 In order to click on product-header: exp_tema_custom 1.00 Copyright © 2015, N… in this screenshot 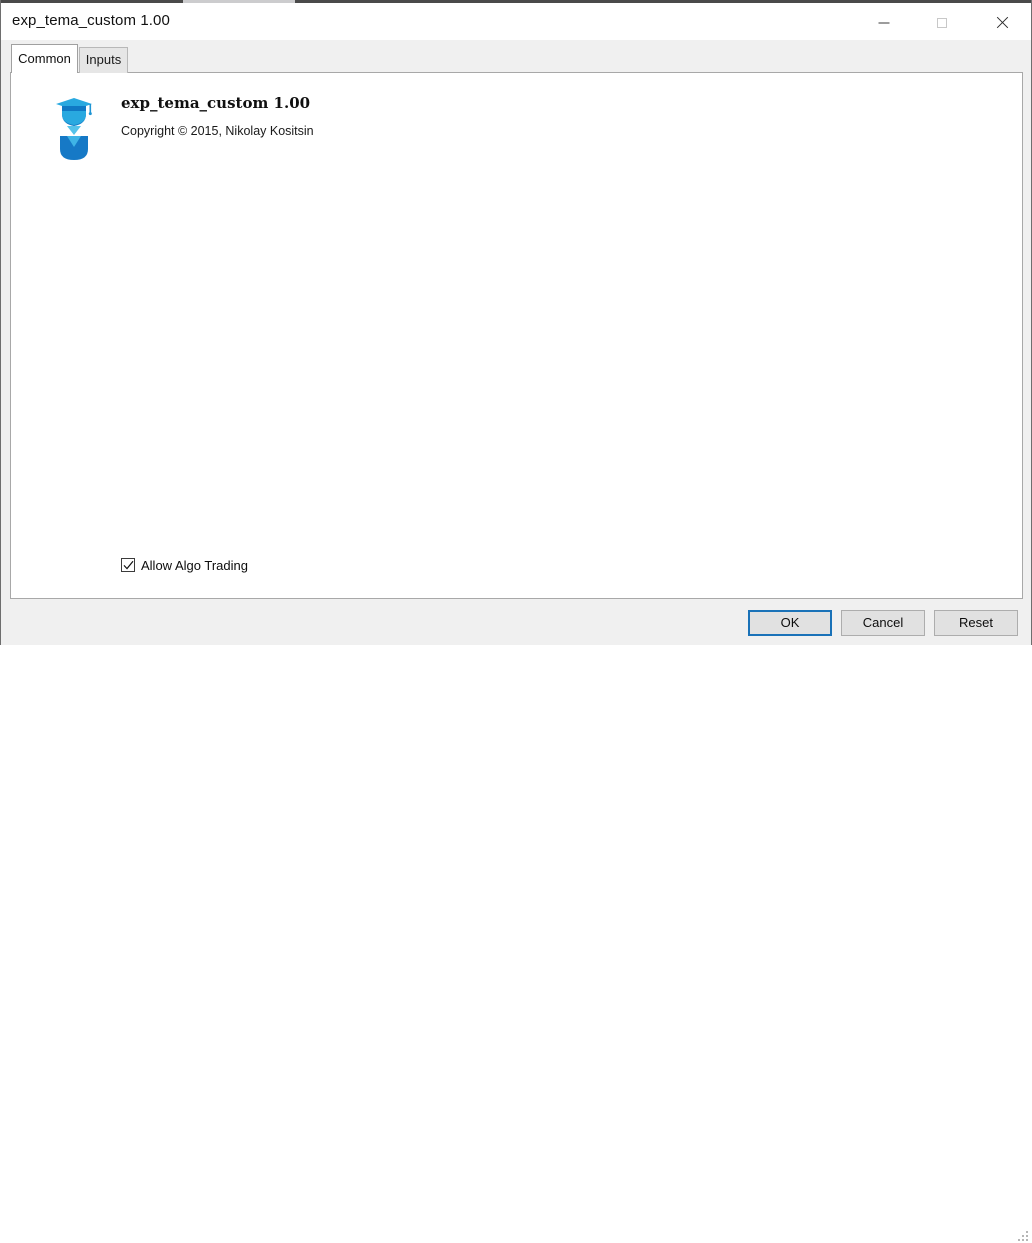, I will do `click(516, 118)`.